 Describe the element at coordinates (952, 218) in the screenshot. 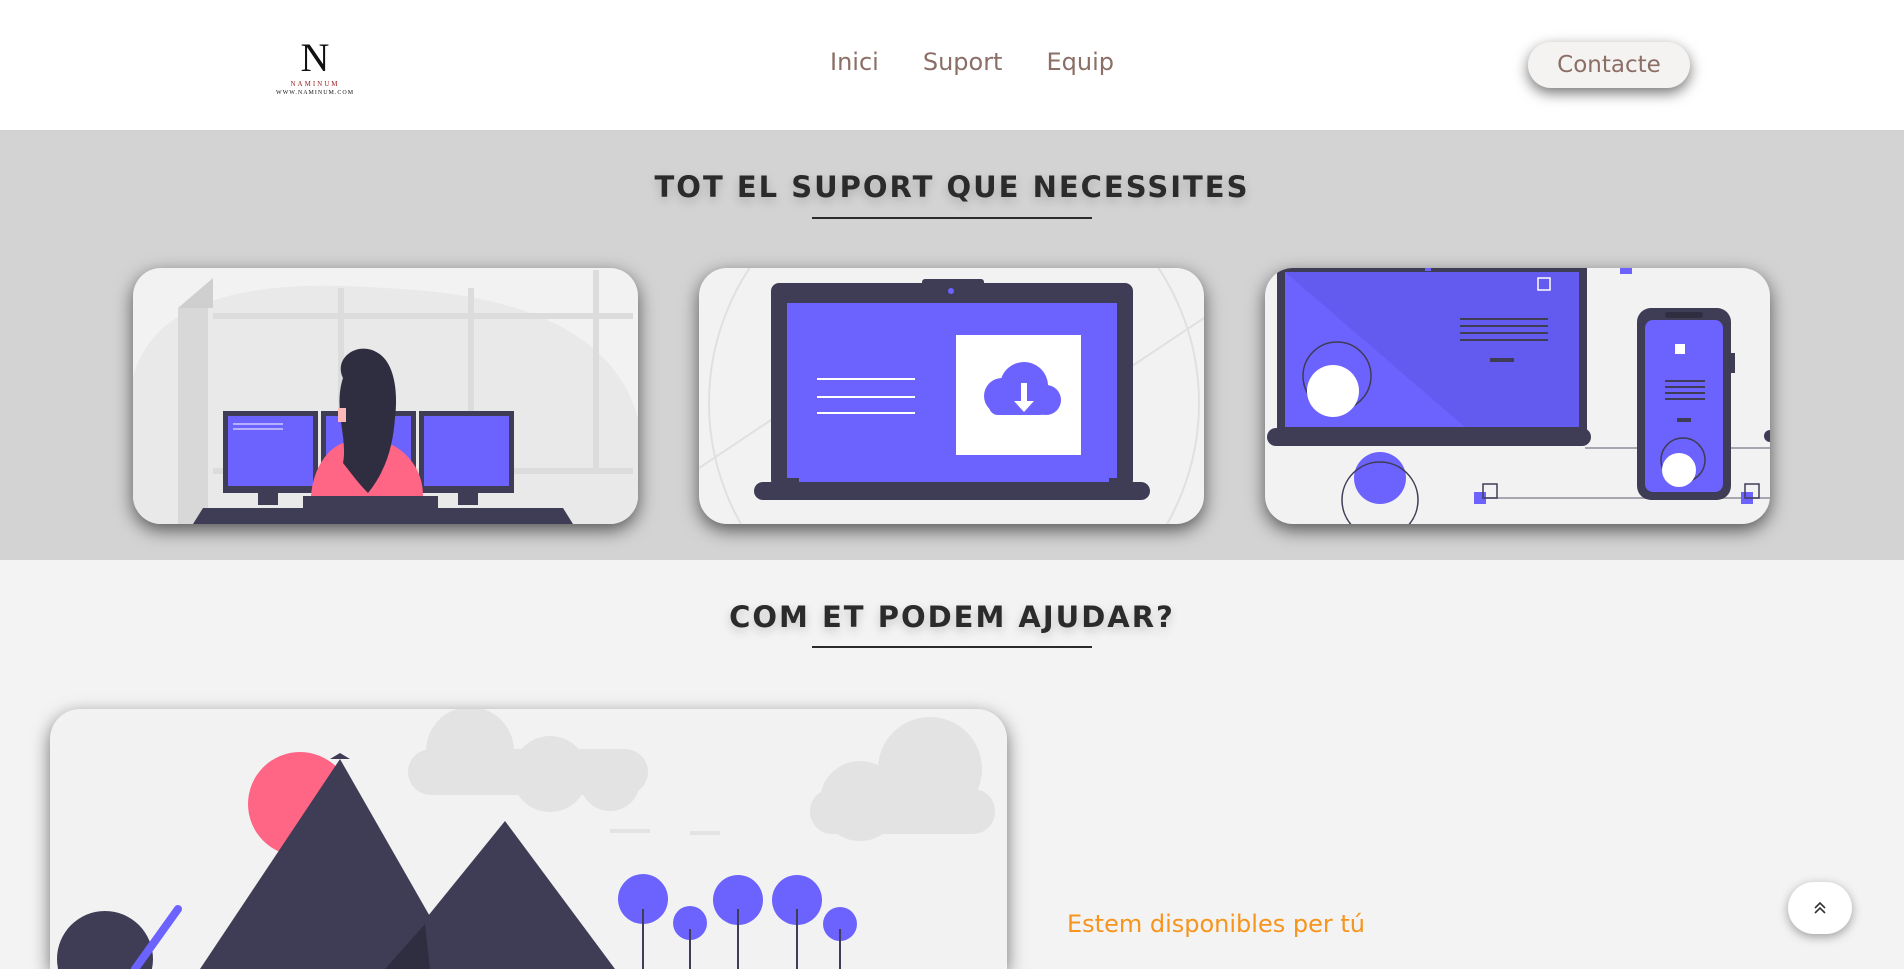

I see `support-title-underline` at that location.